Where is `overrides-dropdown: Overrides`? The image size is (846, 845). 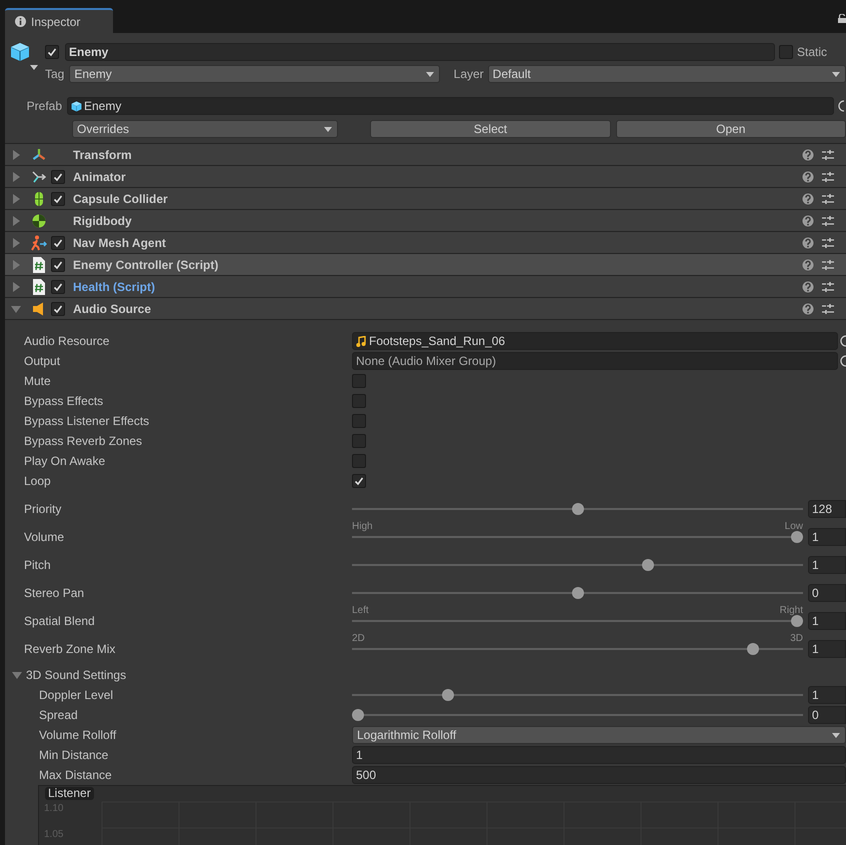 overrides-dropdown: Overrides is located at coordinates (205, 129).